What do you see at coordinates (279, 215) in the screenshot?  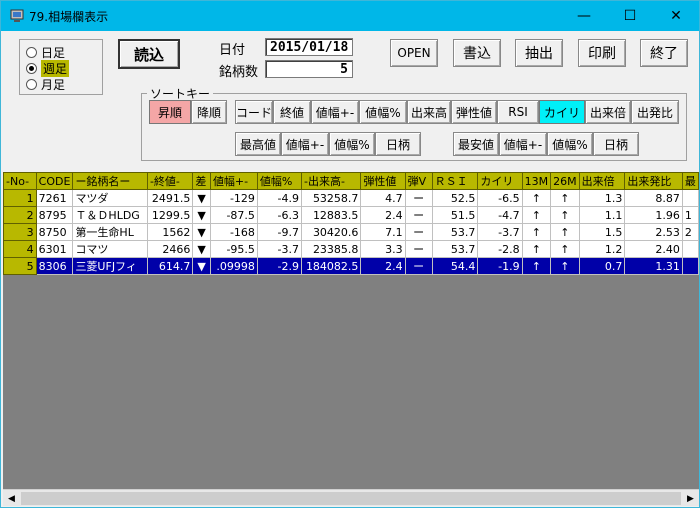 I see `table-cell: -6.3` at bounding box center [279, 215].